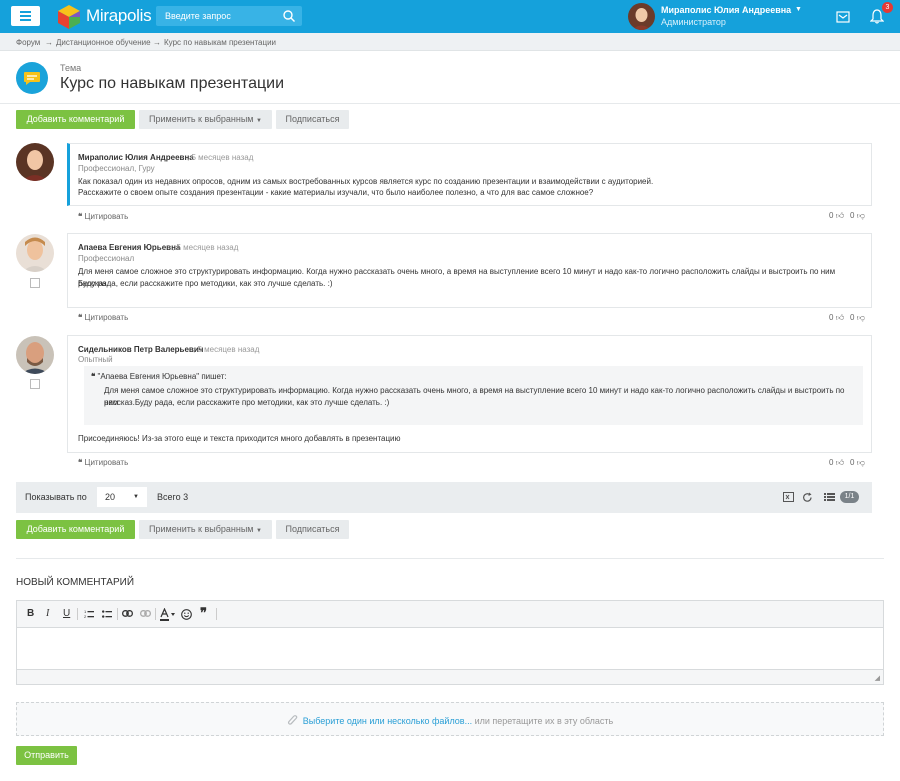  I want to click on breadcrumb-item-distance-learning: Дистанционное обучение, so click(103, 42).